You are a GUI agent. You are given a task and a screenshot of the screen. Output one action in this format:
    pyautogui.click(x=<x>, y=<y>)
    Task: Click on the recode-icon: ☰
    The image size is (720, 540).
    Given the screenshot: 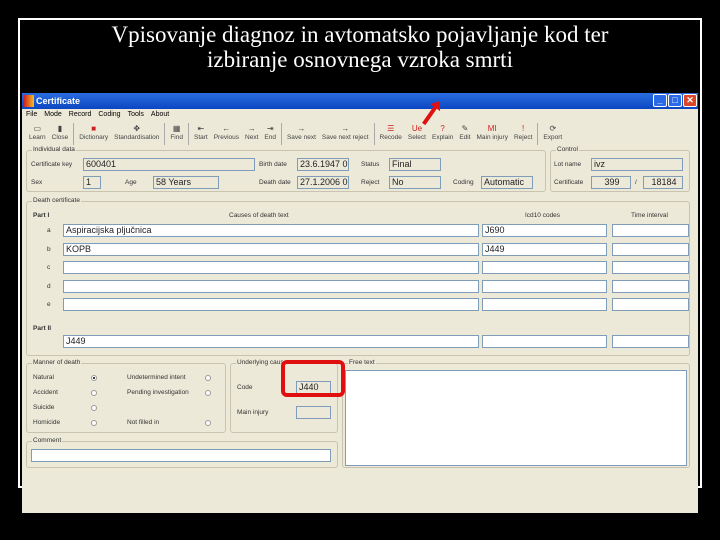 What is the action you would take?
    pyautogui.click(x=391, y=128)
    